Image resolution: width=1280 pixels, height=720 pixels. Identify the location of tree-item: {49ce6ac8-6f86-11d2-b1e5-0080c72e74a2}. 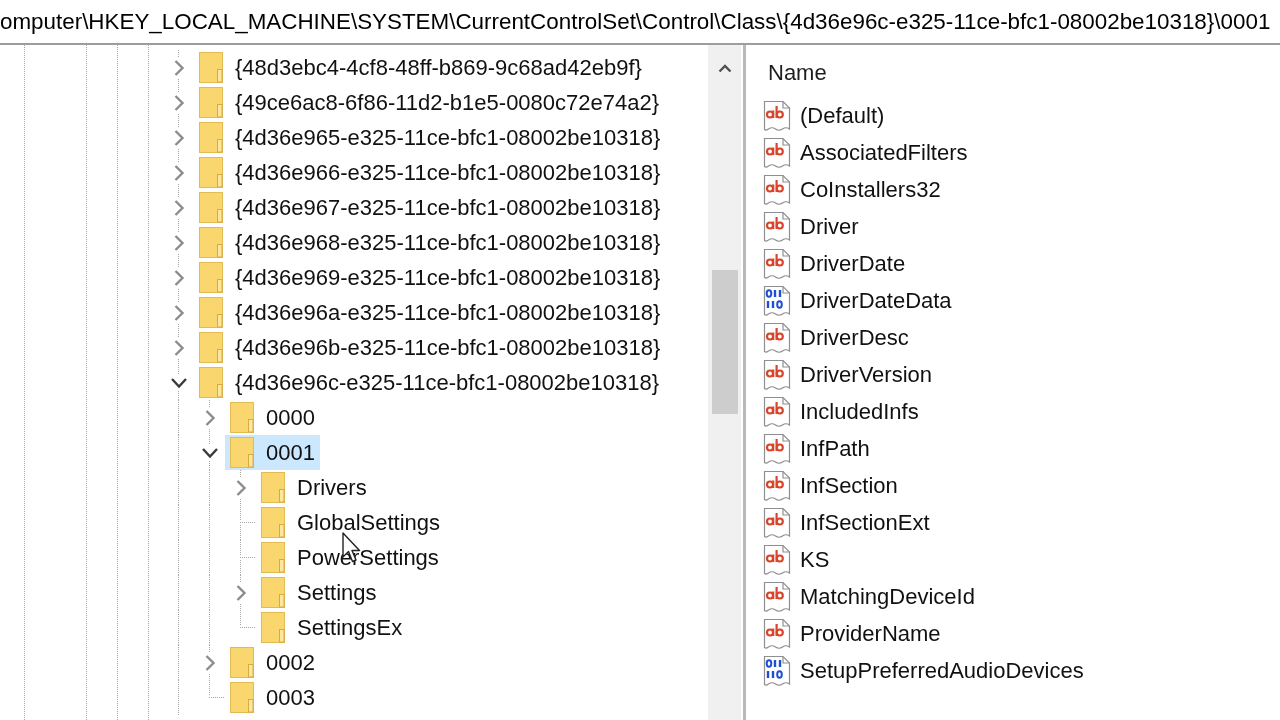
(429, 102).